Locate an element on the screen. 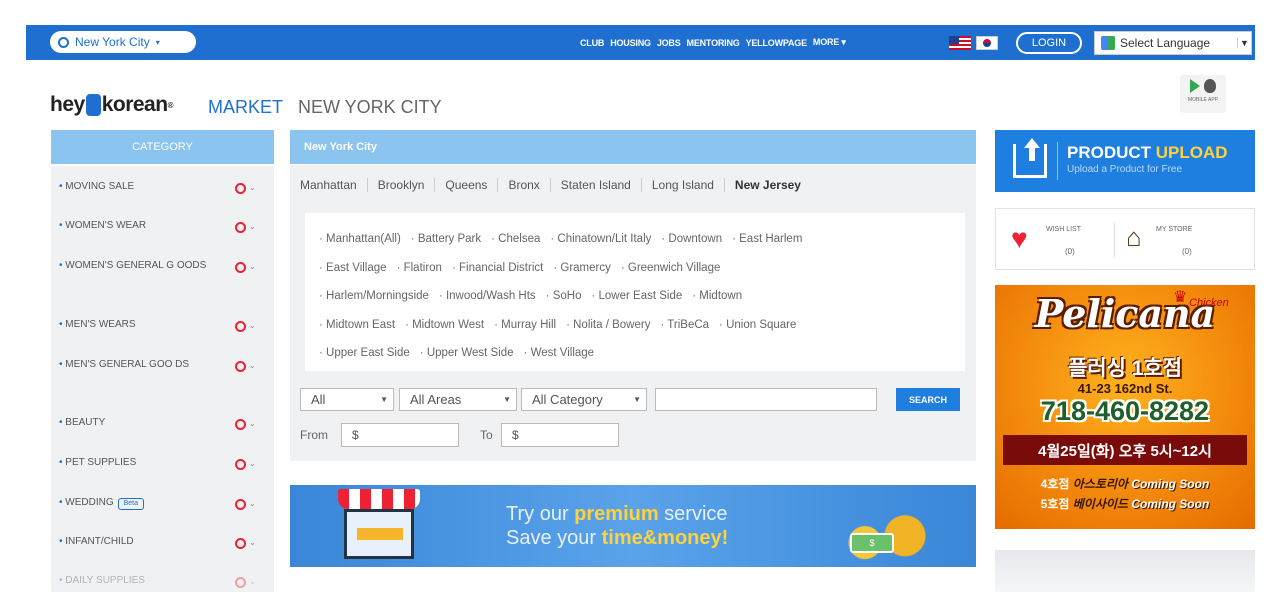 Image resolution: width=1281 pixels, height=592 pixels. nav-jobs: JOBS is located at coordinates (669, 43).